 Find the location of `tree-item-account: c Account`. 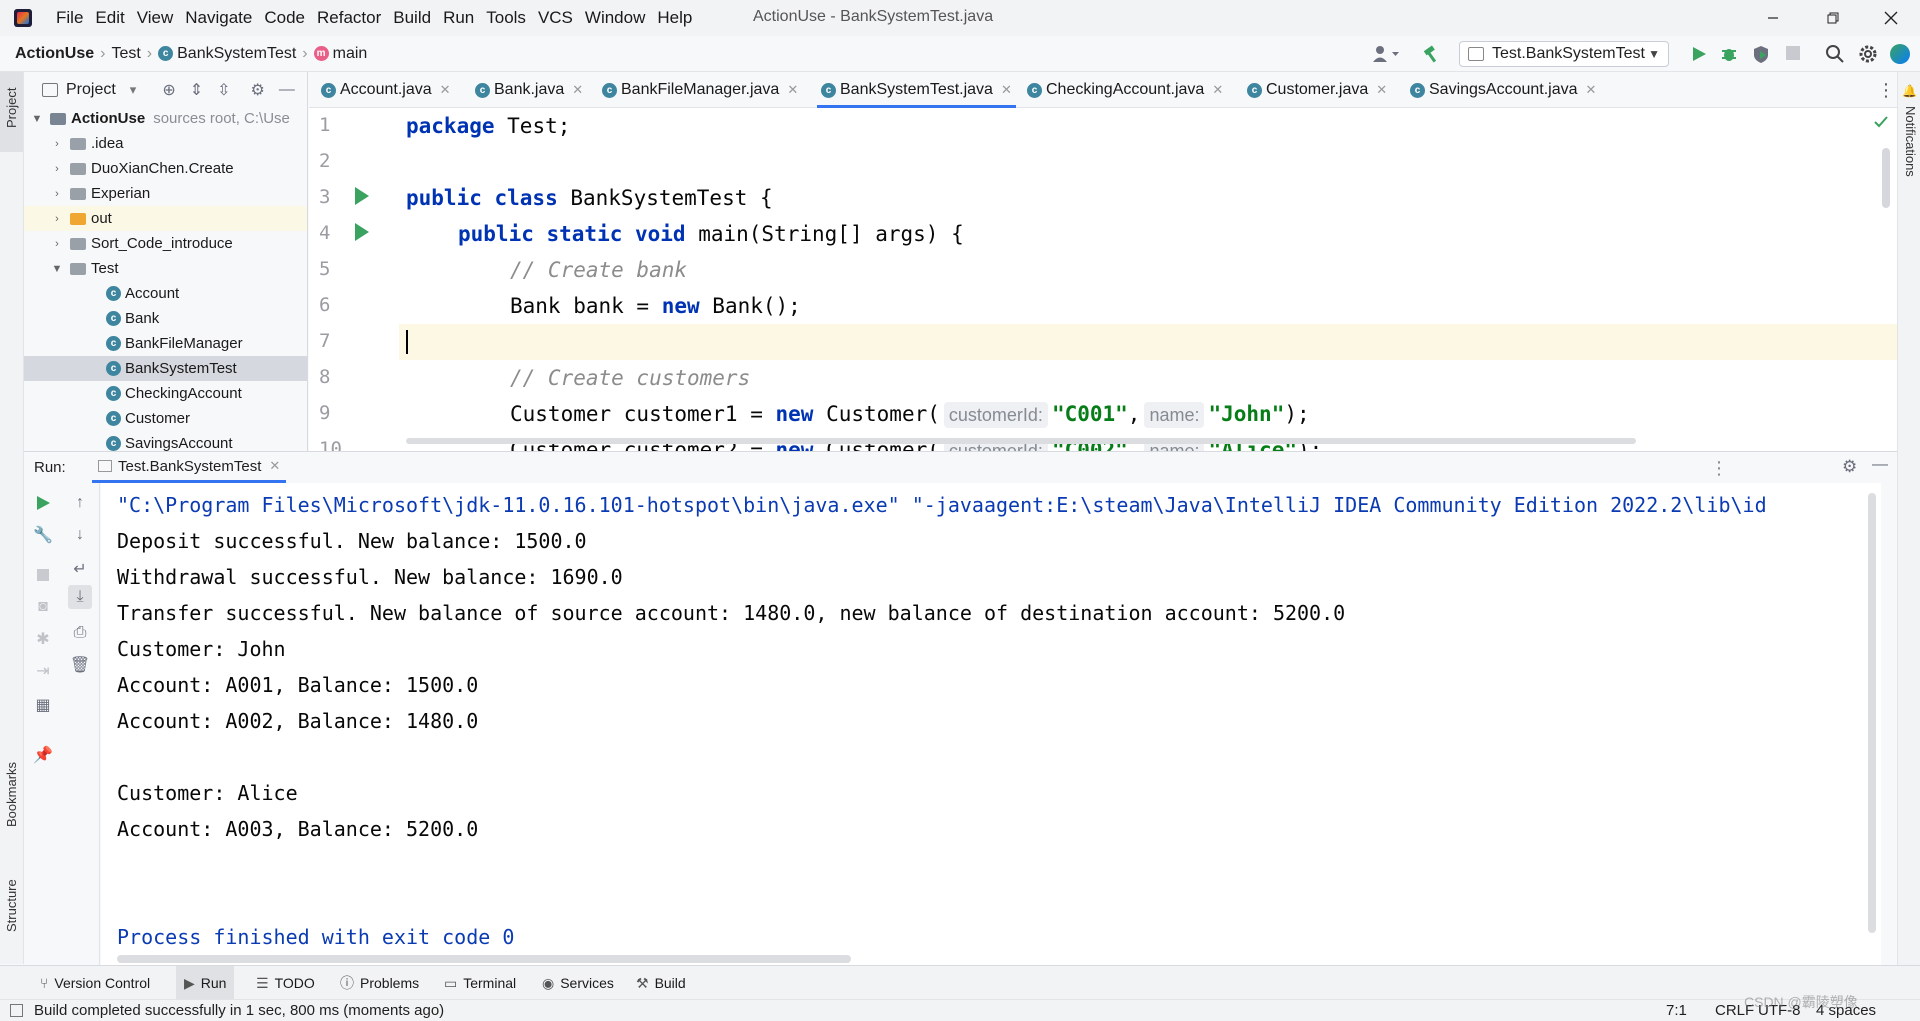

tree-item-account: c Account is located at coordinates (165, 293).